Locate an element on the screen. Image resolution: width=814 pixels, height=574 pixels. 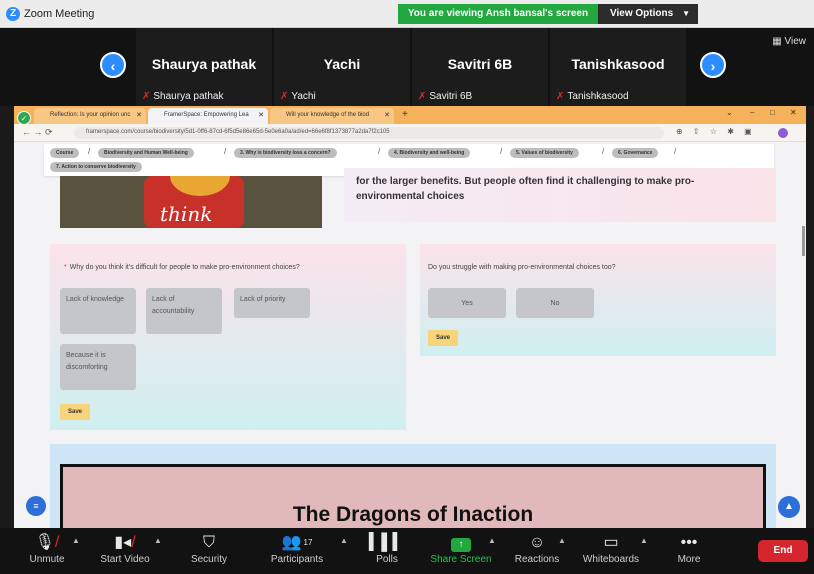
participants-icon: 👥 17 is located at coordinates (297, 542).